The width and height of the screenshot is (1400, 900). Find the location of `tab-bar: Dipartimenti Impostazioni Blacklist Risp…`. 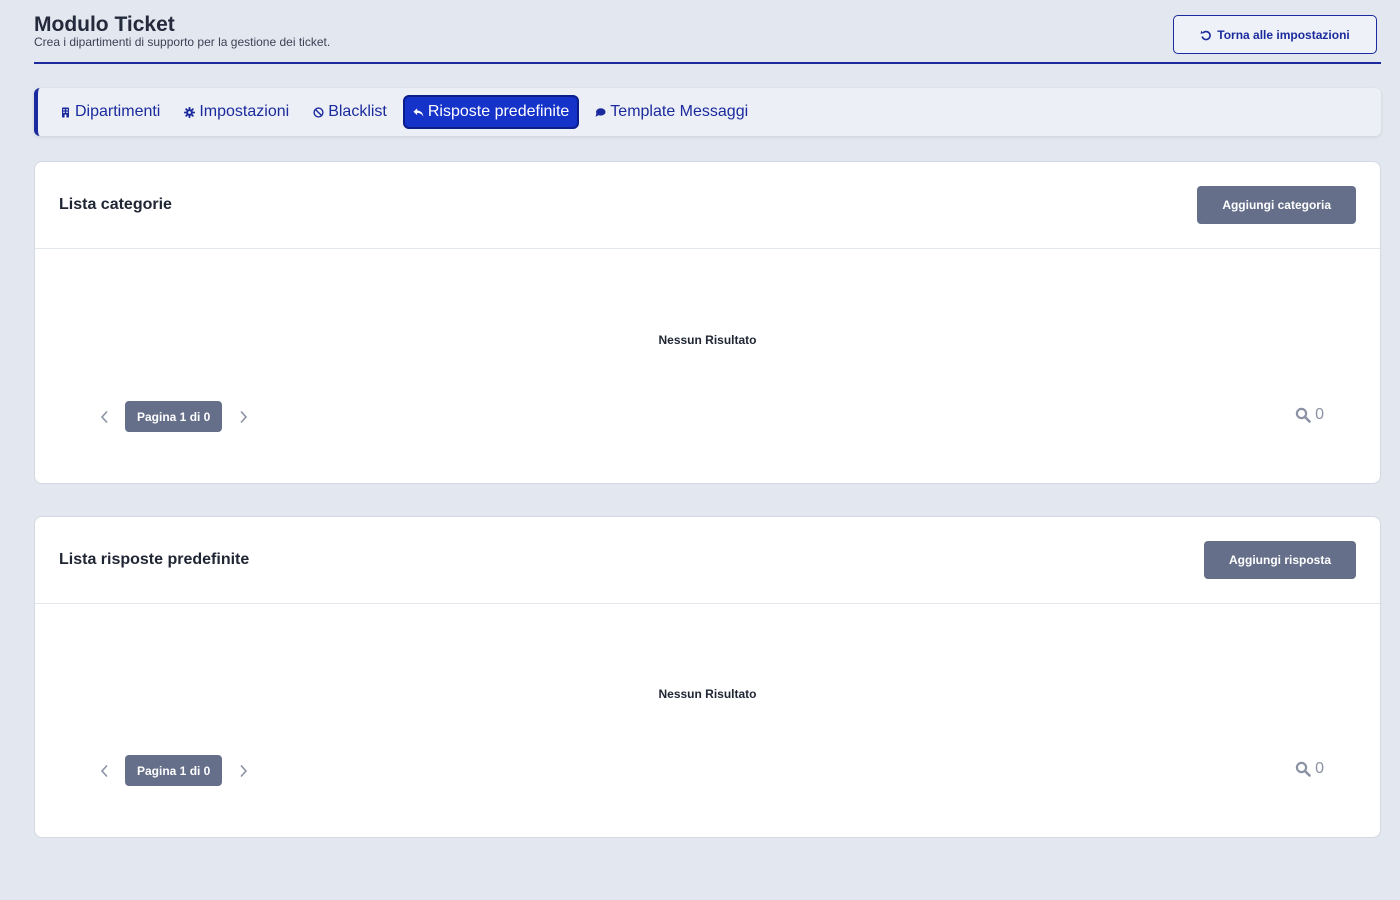

tab-bar: Dipartimenti Impostazioni Blacklist Risp… is located at coordinates (707, 112).